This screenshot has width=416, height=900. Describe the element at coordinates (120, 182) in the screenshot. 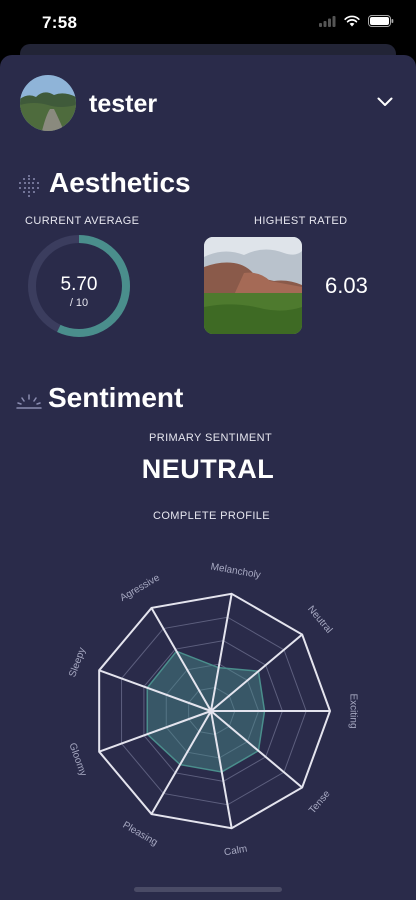

I see `aesthetics-title: Aesthetics` at that location.